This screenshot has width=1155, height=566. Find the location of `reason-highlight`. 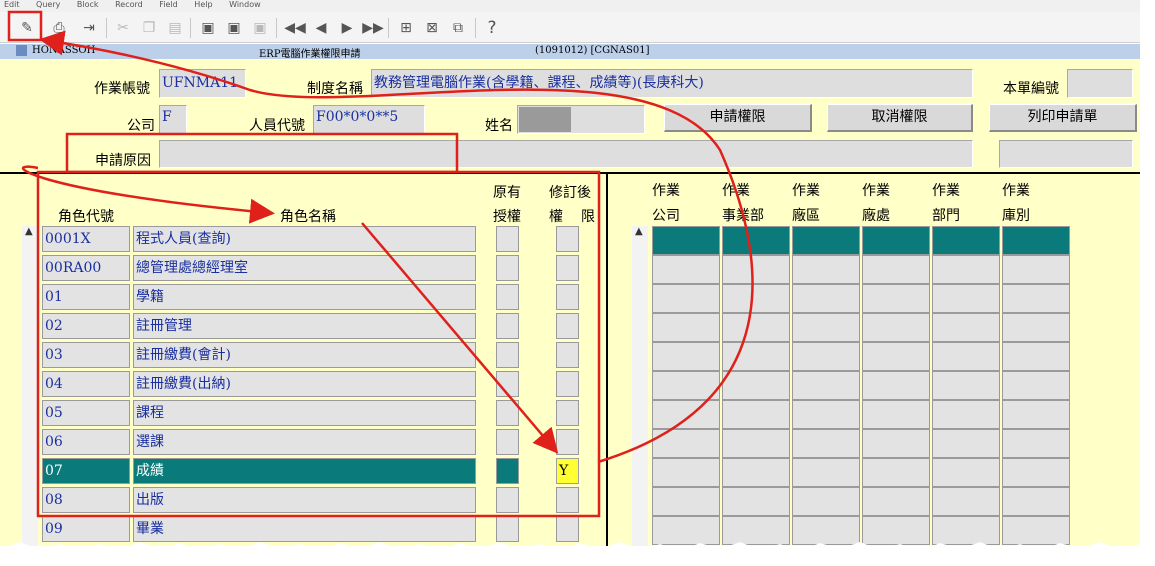

reason-highlight is located at coordinates (262, 153).